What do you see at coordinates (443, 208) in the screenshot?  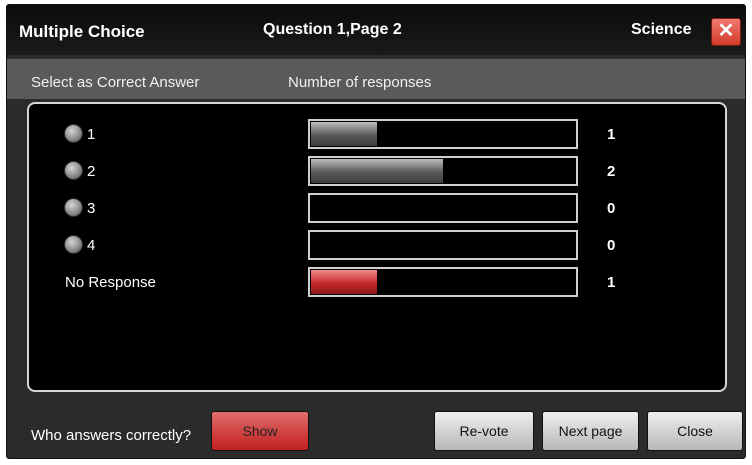 I see `answer-3-bar` at bounding box center [443, 208].